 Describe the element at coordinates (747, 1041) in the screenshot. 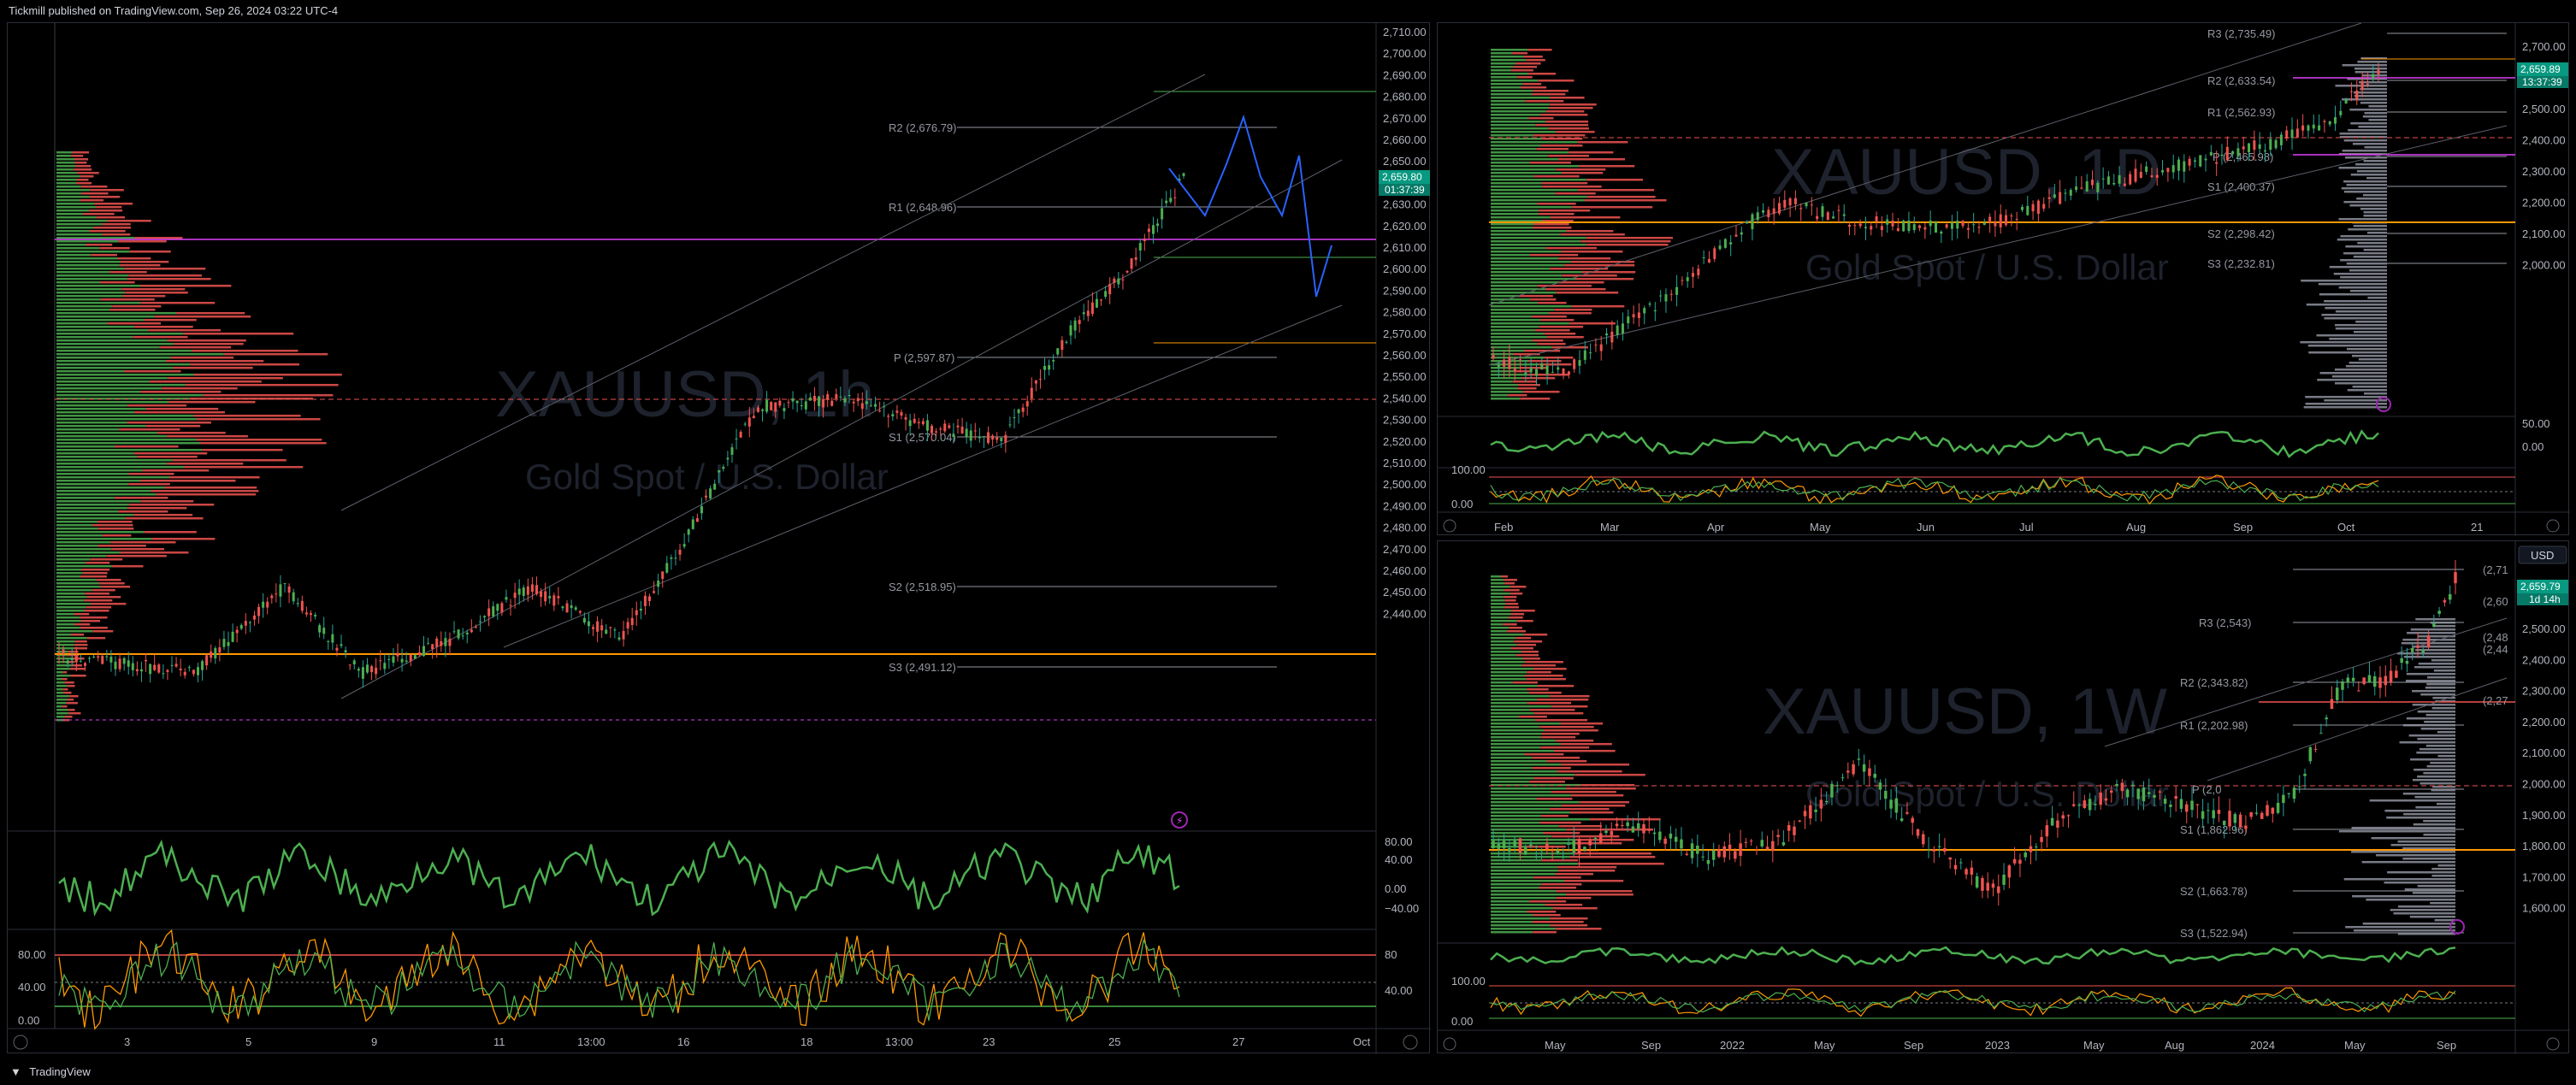

I see `time-axis: 3 5 9 11 13:00 16 18 13:00 23 25 27 Oct` at that location.